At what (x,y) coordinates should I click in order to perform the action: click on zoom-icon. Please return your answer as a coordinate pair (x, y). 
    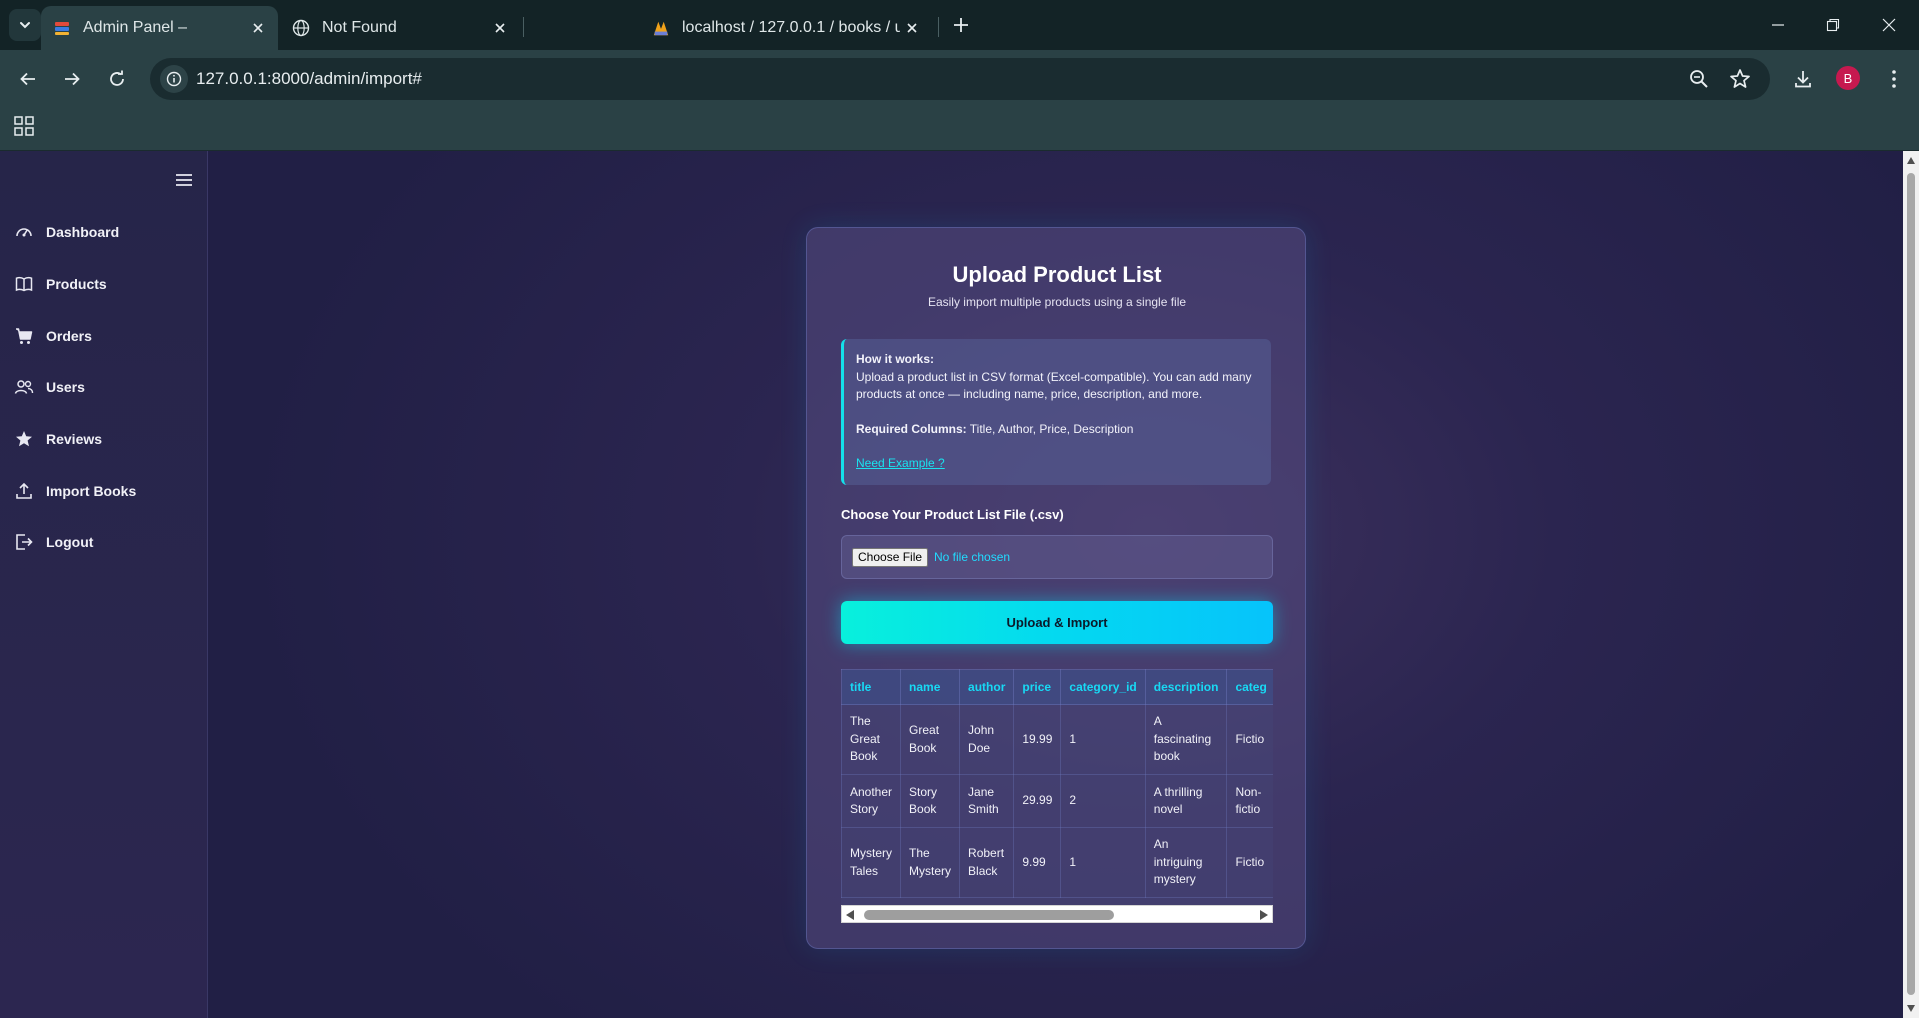
    Looking at the image, I should click on (1699, 79).